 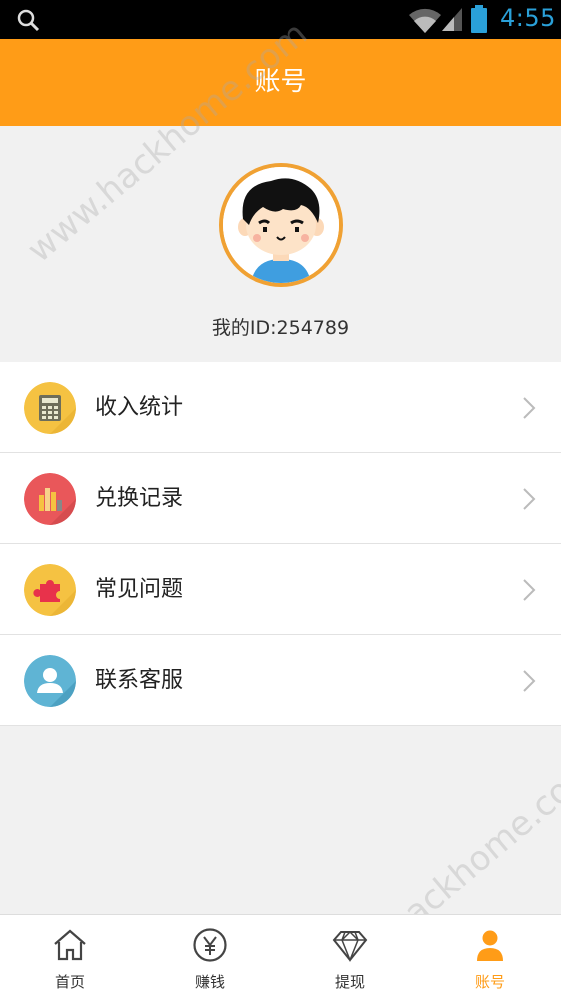 What do you see at coordinates (350, 946) in the screenshot?
I see `diamond-icon` at bounding box center [350, 946].